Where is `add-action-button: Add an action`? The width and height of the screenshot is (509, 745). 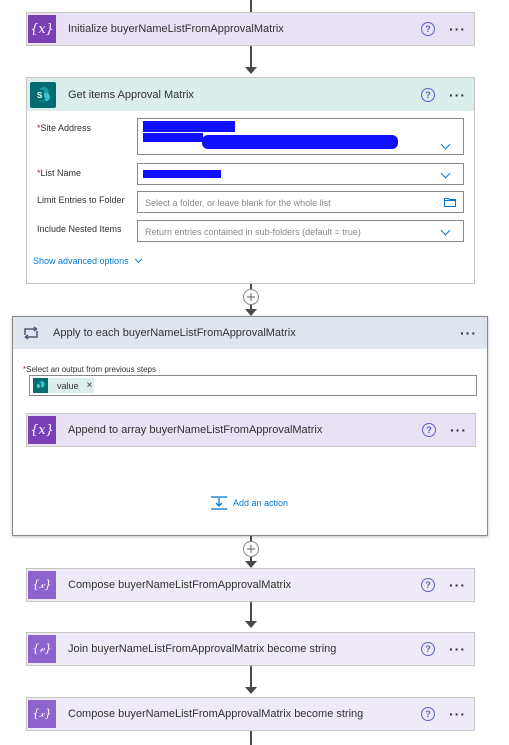
add-action-button: Add an action is located at coordinates (249, 503).